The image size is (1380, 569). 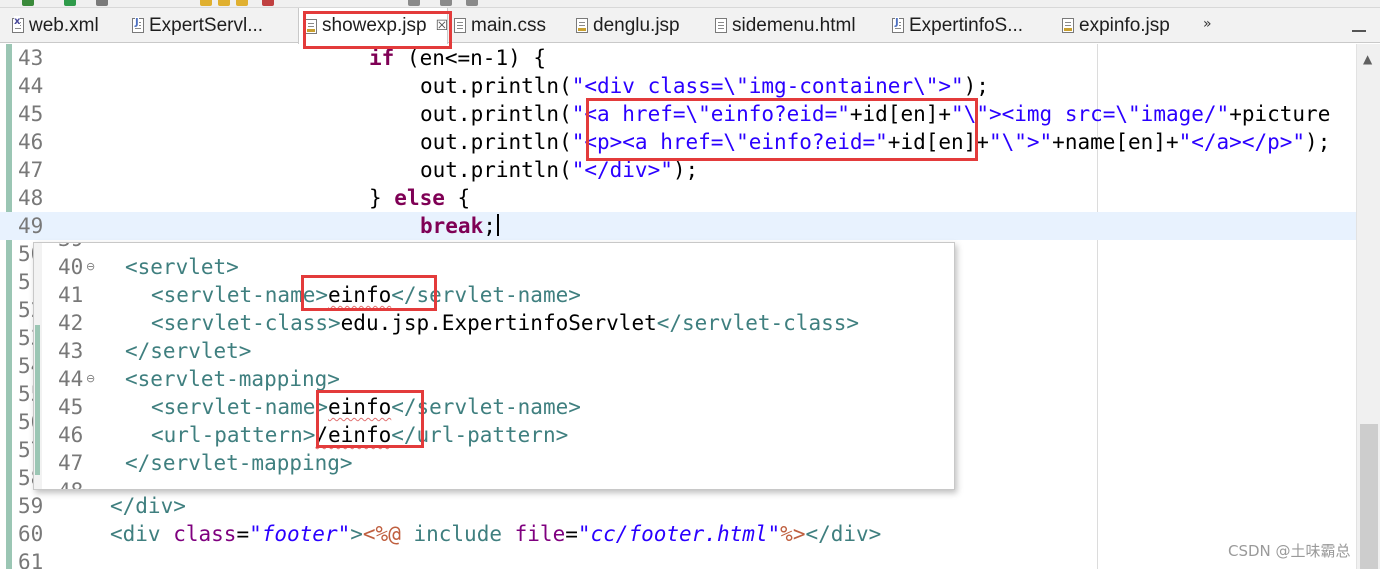 What do you see at coordinates (71, 295) in the screenshot?
I see `line-number: 41` at bounding box center [71, 295].